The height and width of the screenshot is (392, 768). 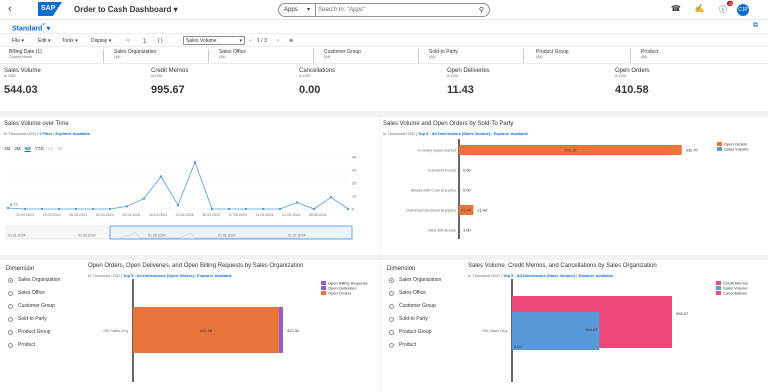 What do you see at coordinates (52, 215) in the screenshot?
I see `x-tick-label: 19.03.2024` at bounding box center [52, 215].